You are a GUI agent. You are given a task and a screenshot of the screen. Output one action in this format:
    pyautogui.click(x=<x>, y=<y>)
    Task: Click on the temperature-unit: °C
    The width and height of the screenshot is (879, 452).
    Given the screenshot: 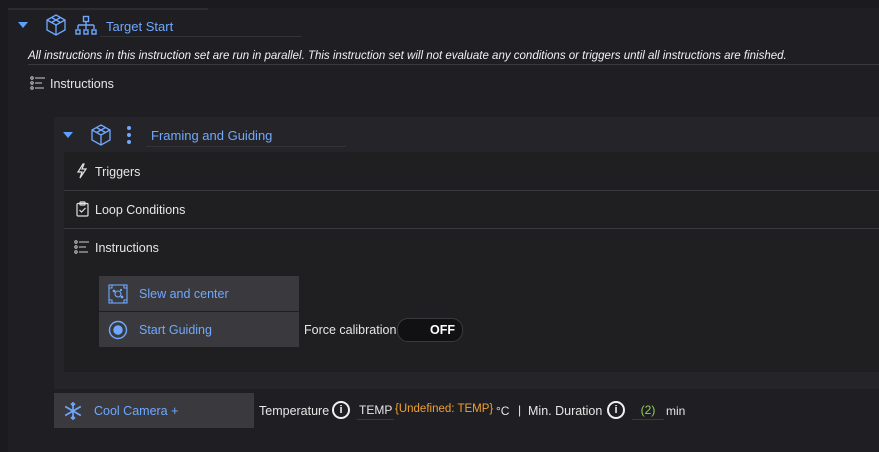 What is the action you would take?
    pyautogui.click(x=503, y=411)
    